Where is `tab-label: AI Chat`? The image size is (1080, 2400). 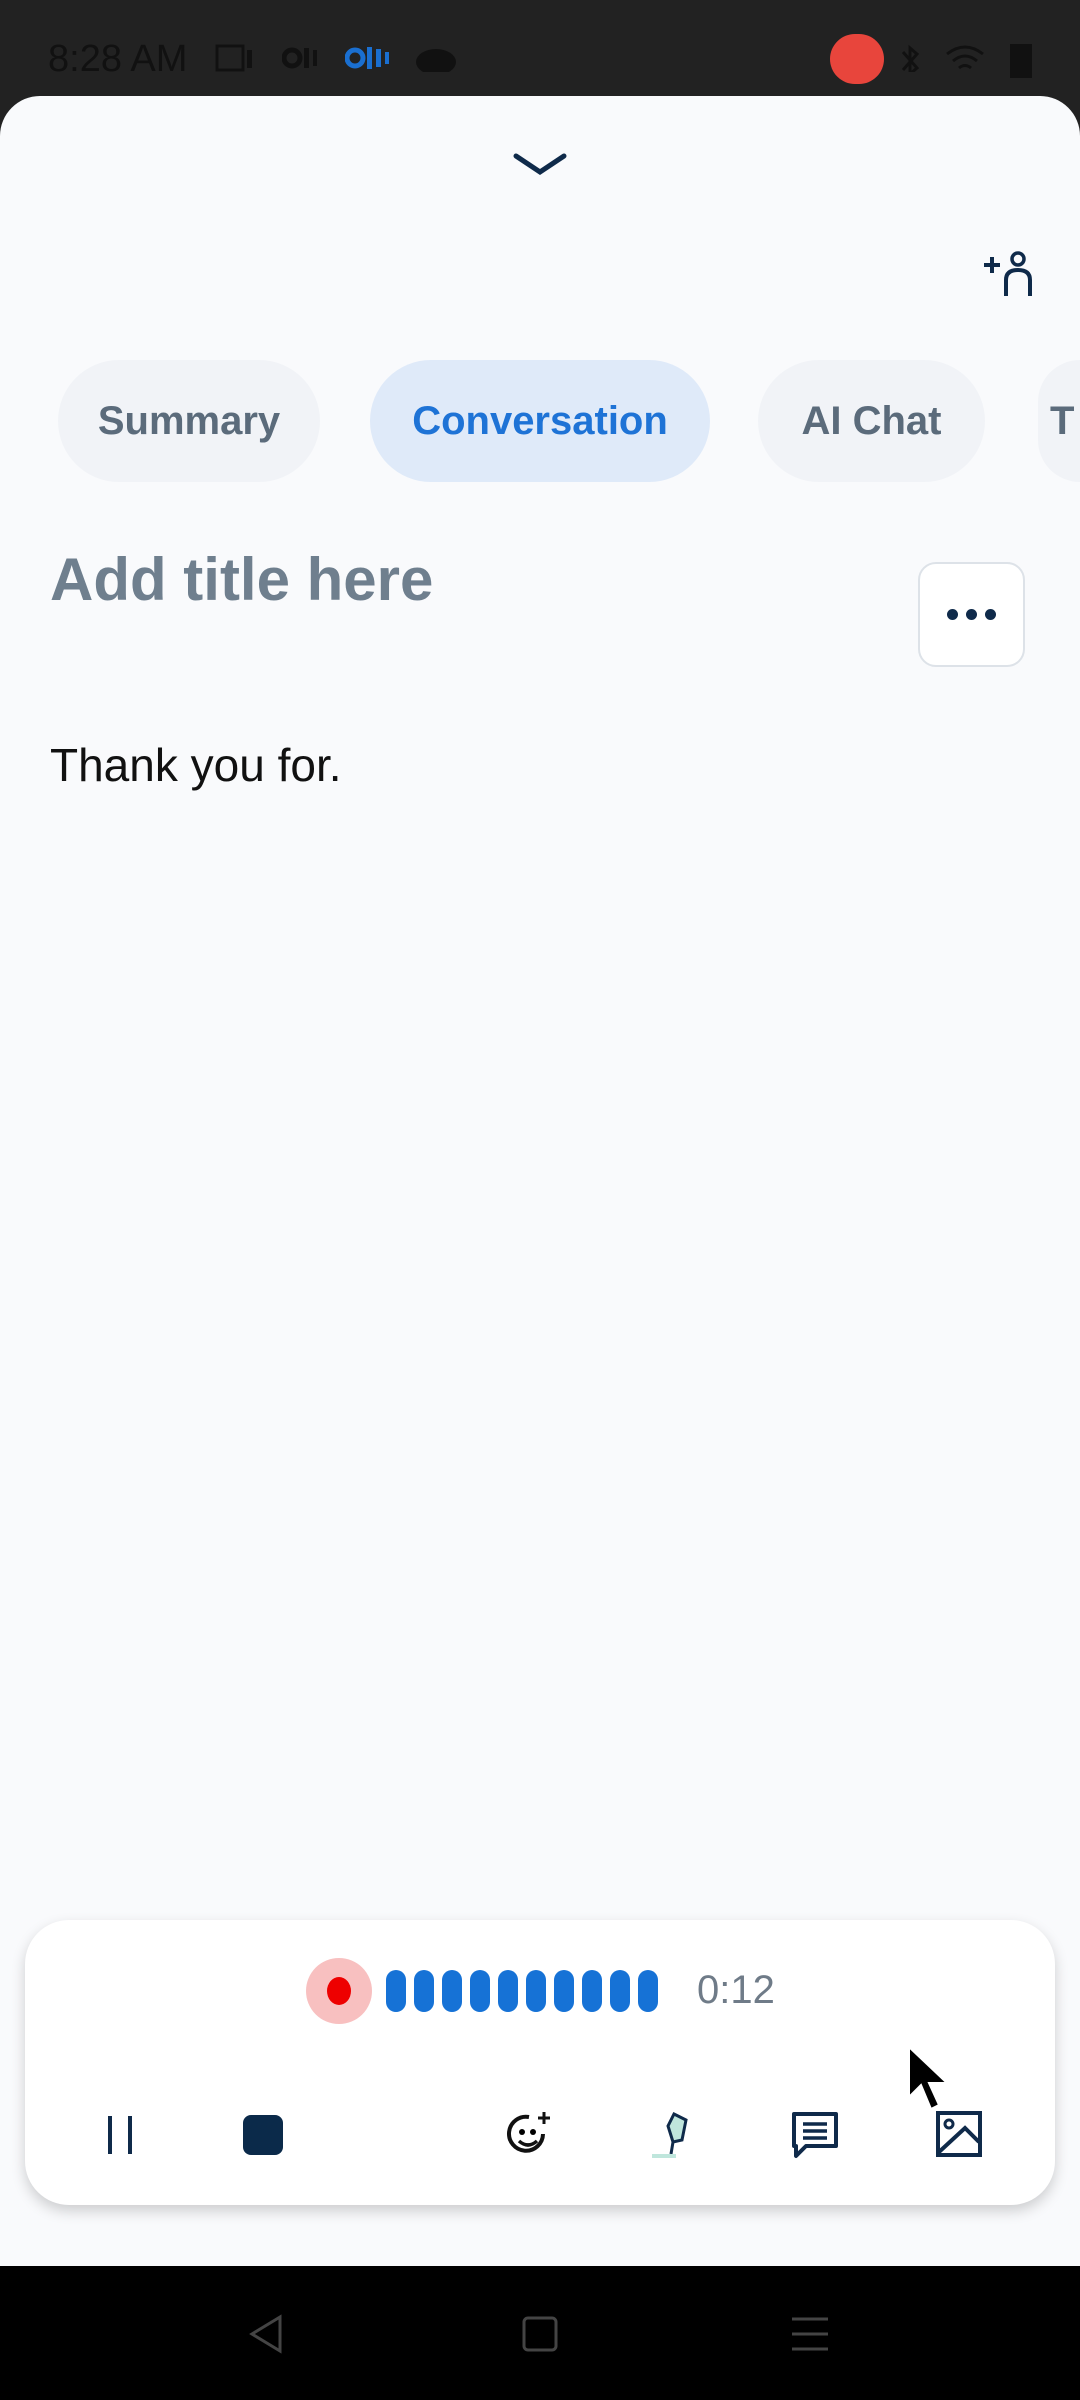
tab-label: AI Chat is located at coordinates (871, 420).